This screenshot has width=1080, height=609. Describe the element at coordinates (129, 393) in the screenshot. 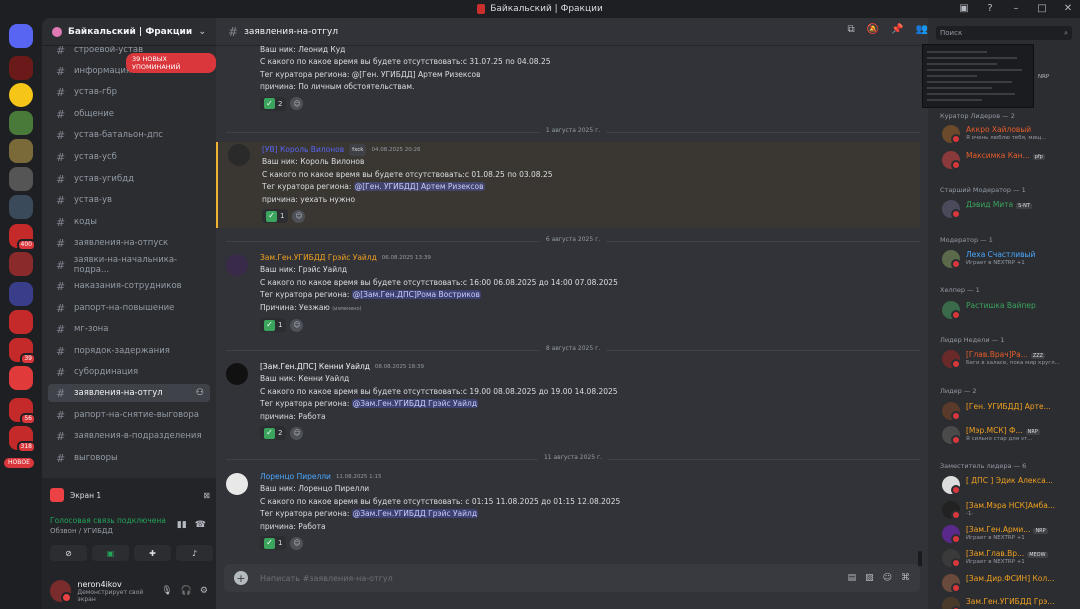

I see `channel-item-active: # заявления-на-отгул ⚇` at that location.